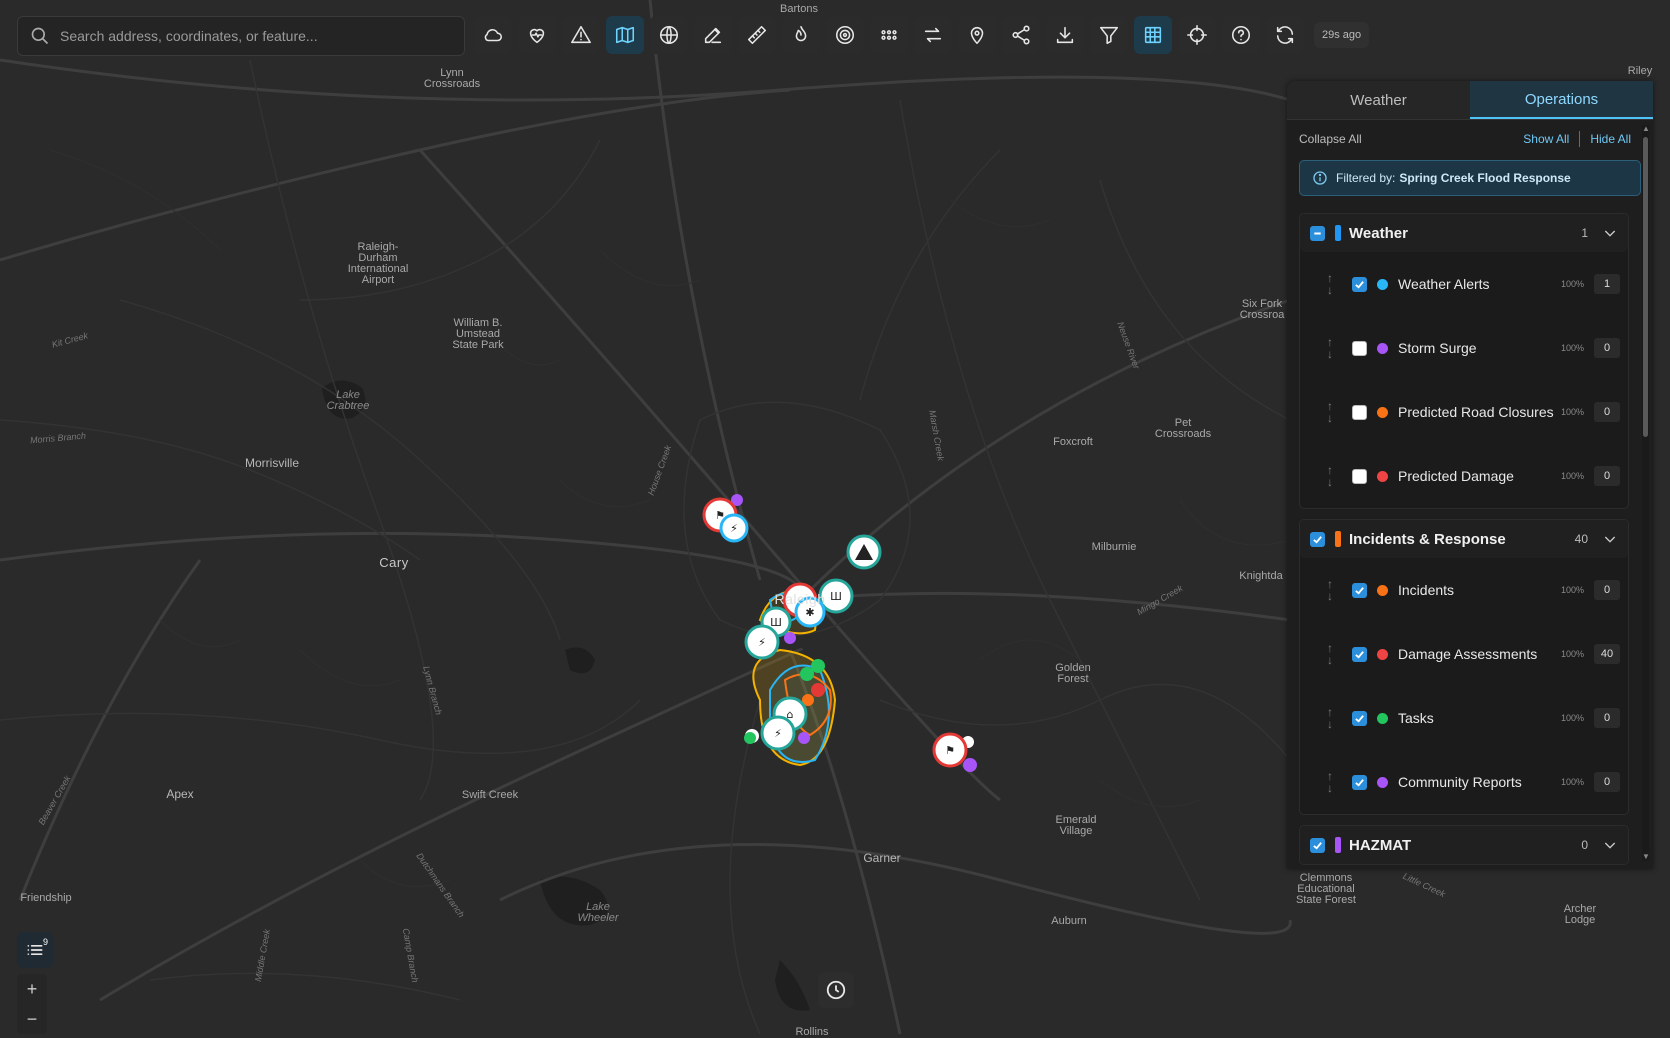 This screenshot has height=1038, width=1670. I want to click on swap-icon, so click(933, 35).